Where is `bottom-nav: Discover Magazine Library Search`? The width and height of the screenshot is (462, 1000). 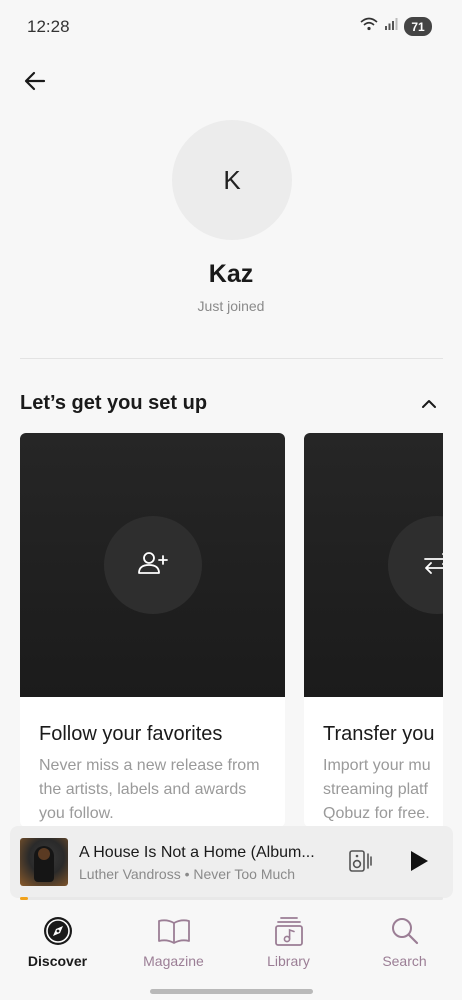
bottom-nav: Discover Magazine Library Search is located at coordinates (231, 939).